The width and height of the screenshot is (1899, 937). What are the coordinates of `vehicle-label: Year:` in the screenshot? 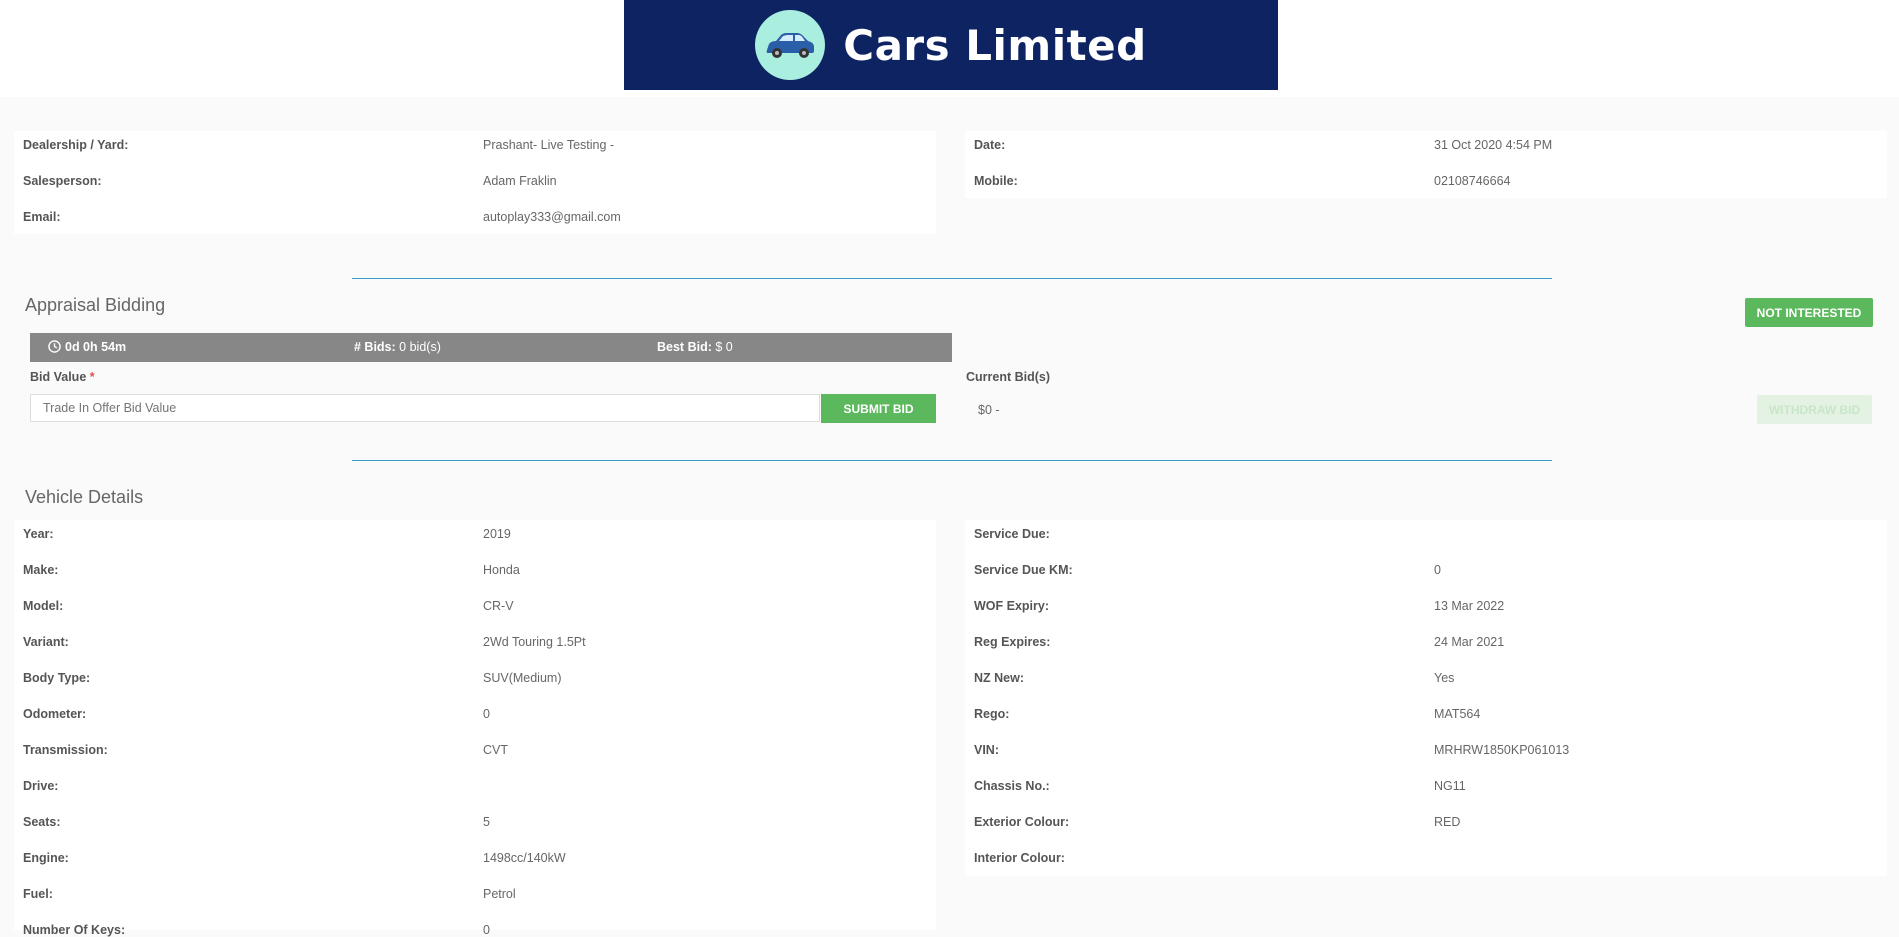 It's located at (38, 534).